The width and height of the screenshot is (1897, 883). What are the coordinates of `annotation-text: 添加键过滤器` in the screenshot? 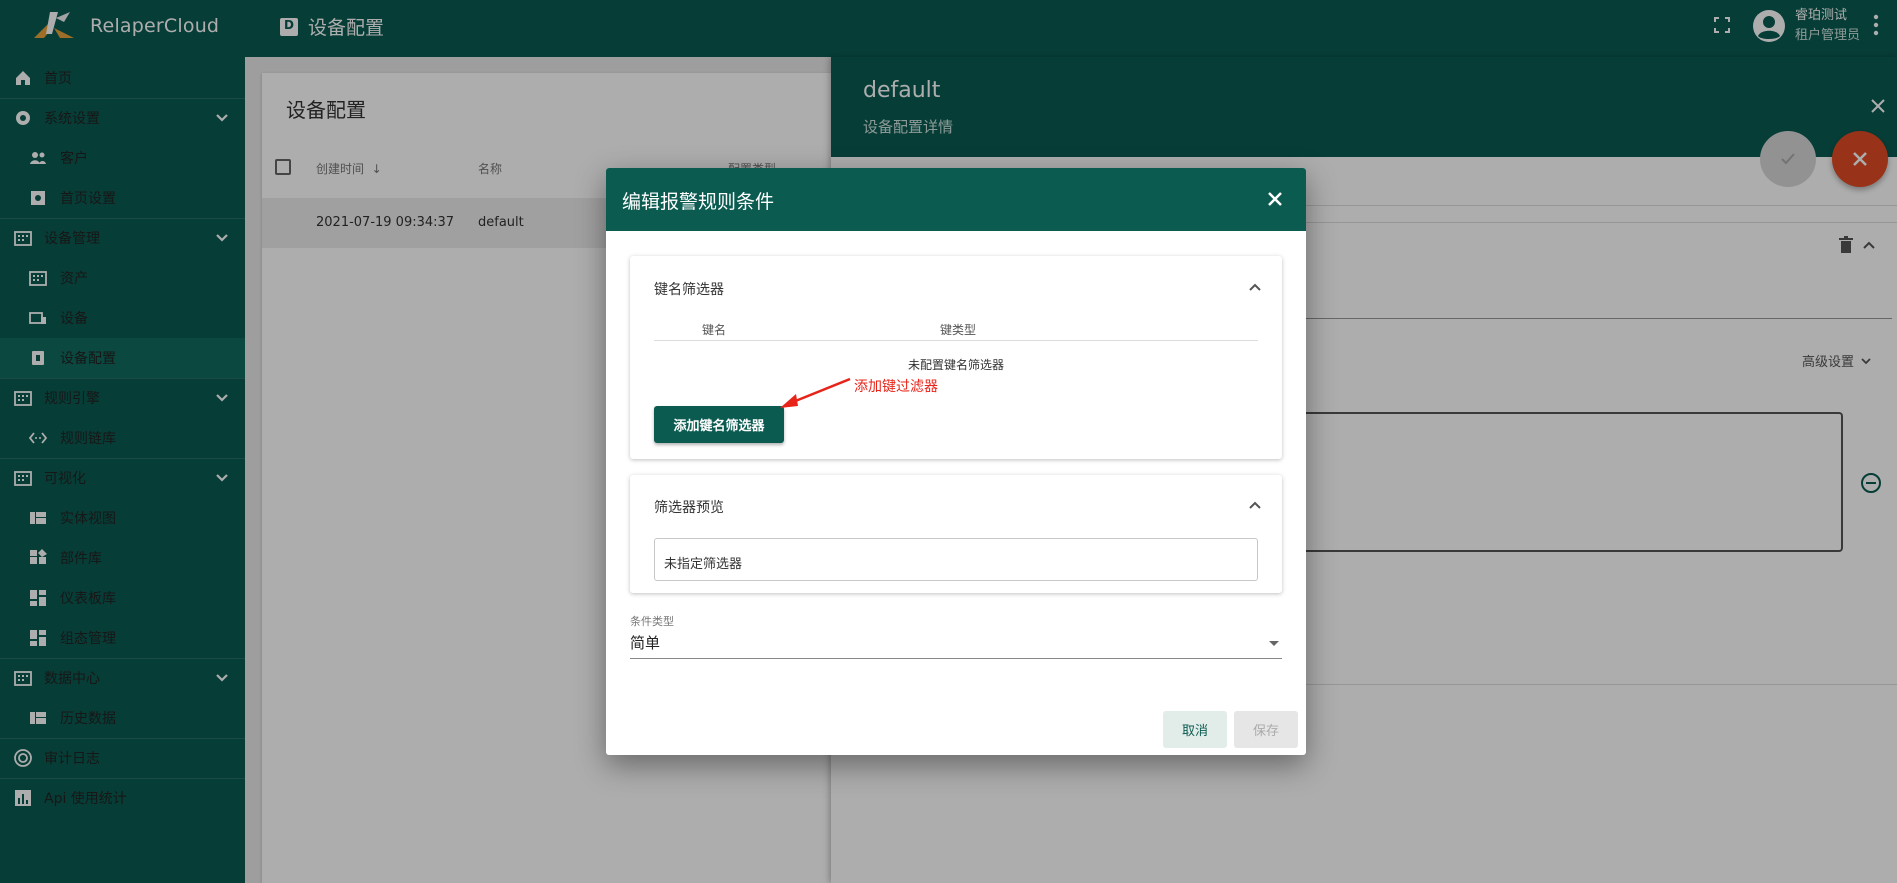 It's located at (896, 387).